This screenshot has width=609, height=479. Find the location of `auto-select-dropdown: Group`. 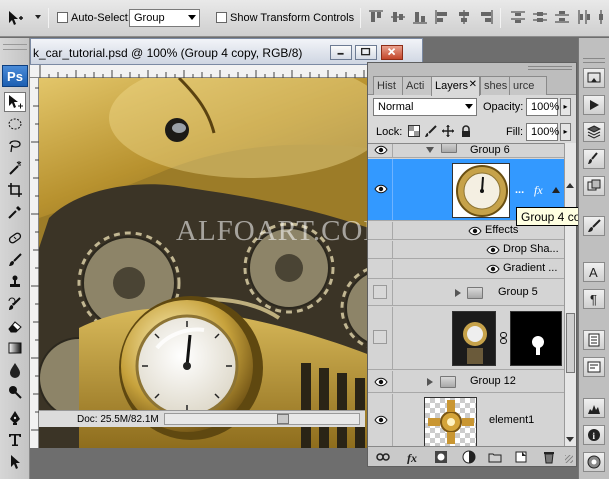

auto-select-dropdown: Group is located at coordinates (164, 18).